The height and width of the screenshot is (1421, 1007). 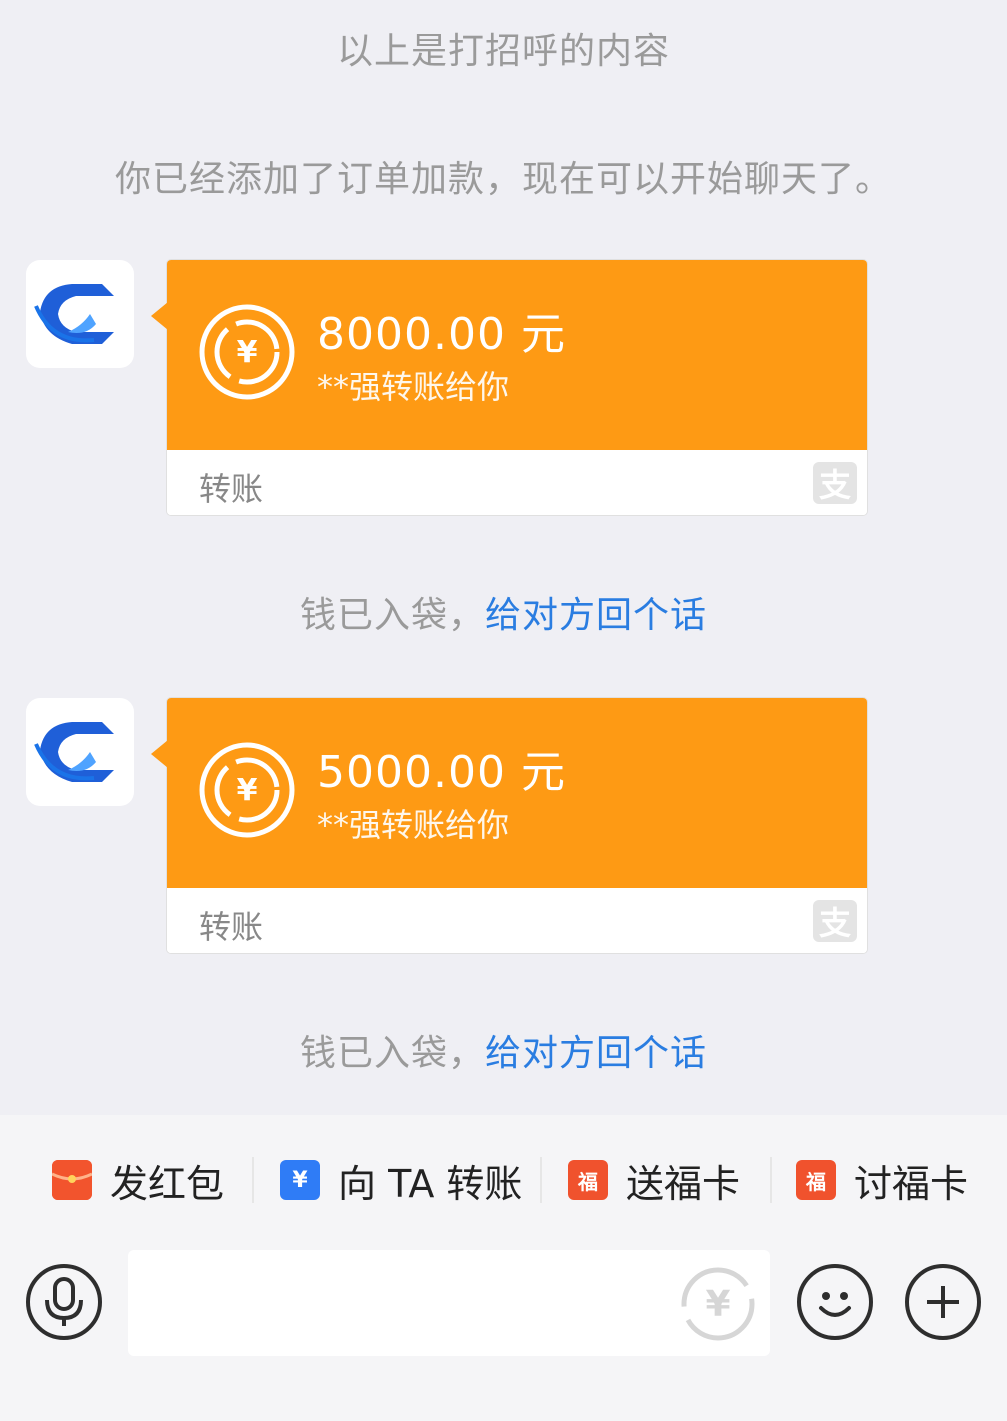 I want to click on quick-action-bar: 发红包 ¥ 向 TA 转账 福 送福卡 福 讨福卡, so click(x=503, y=1177).